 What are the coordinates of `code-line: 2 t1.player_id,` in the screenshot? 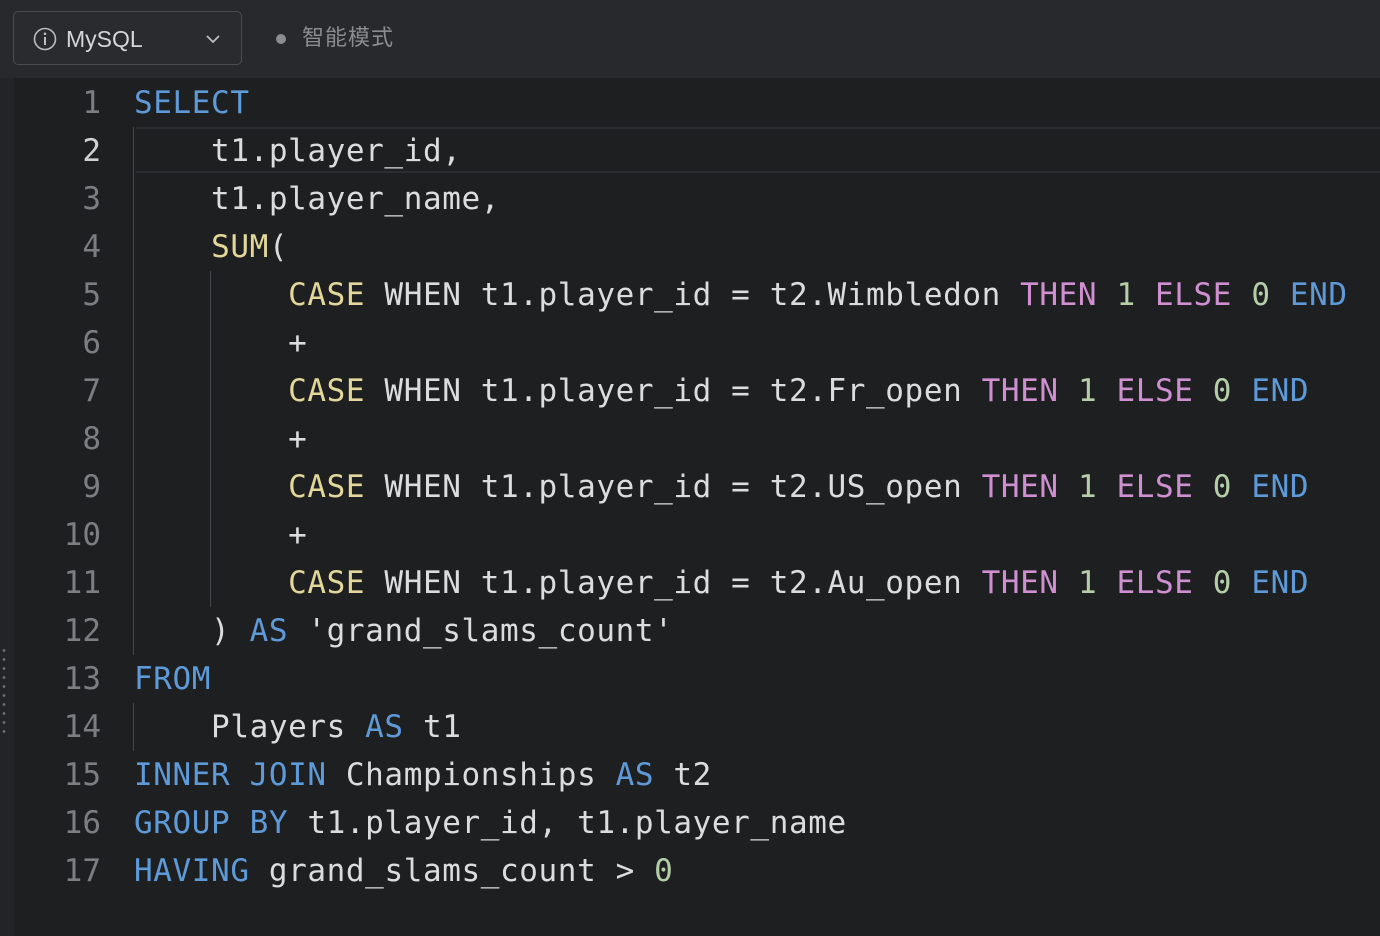 It's located at (697, 151).